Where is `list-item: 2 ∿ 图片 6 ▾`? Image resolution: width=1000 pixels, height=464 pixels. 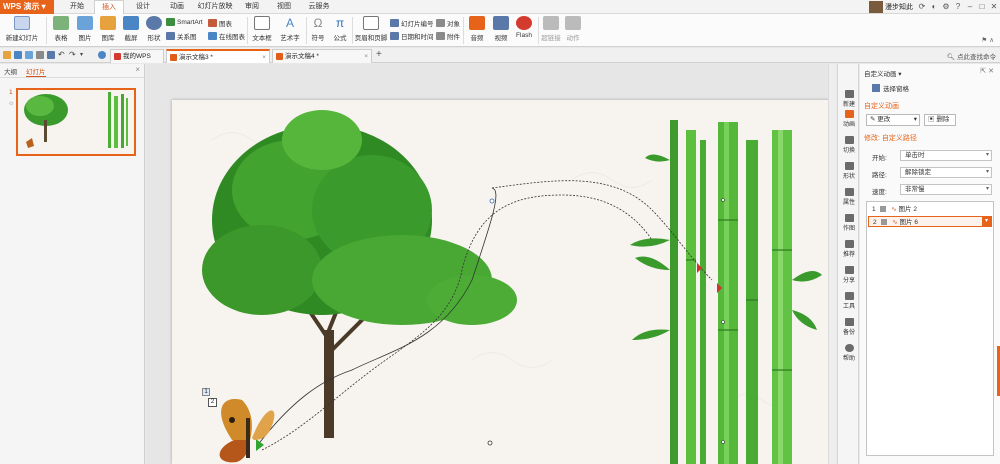
list-item: 2 ∿ 图片 6 ▾ is located at coordinates (930, 221).